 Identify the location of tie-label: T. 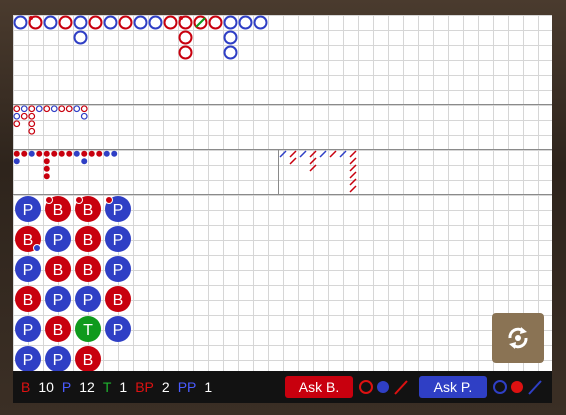
(107, 387).